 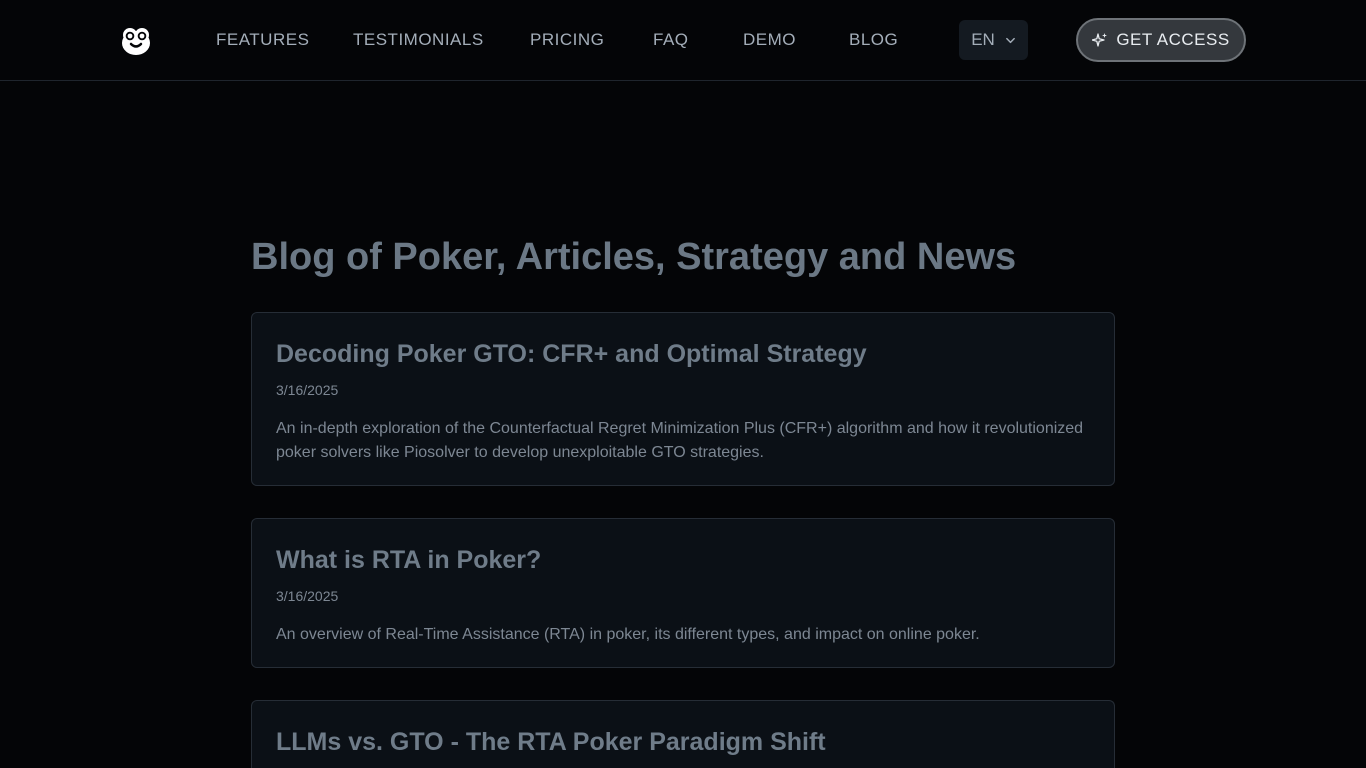 What do you see at coordinates (1173, 39) in the screenshot?
I see `get-access-label: GET ACCESS` at bounding box center [1173, 39].